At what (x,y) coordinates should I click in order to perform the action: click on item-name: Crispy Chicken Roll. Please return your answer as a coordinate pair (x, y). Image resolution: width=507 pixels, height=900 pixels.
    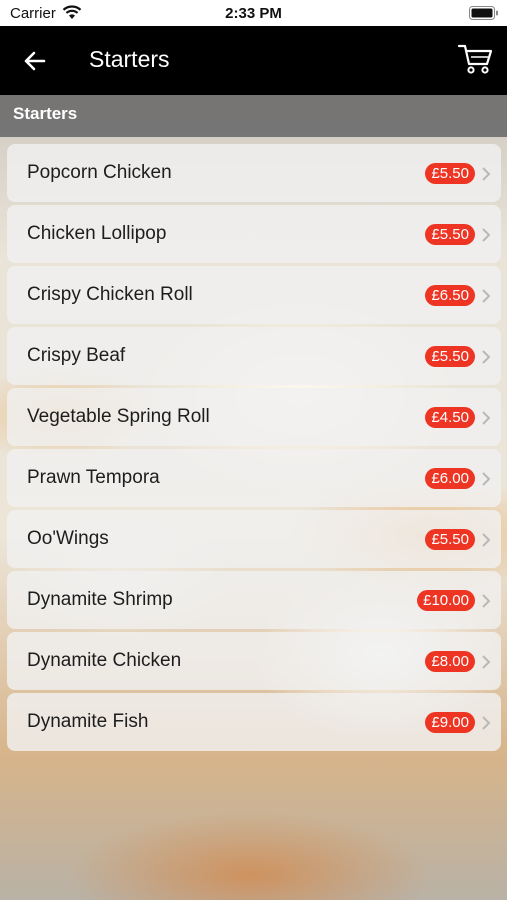
    Looking at the image, I should click on (110, 294).